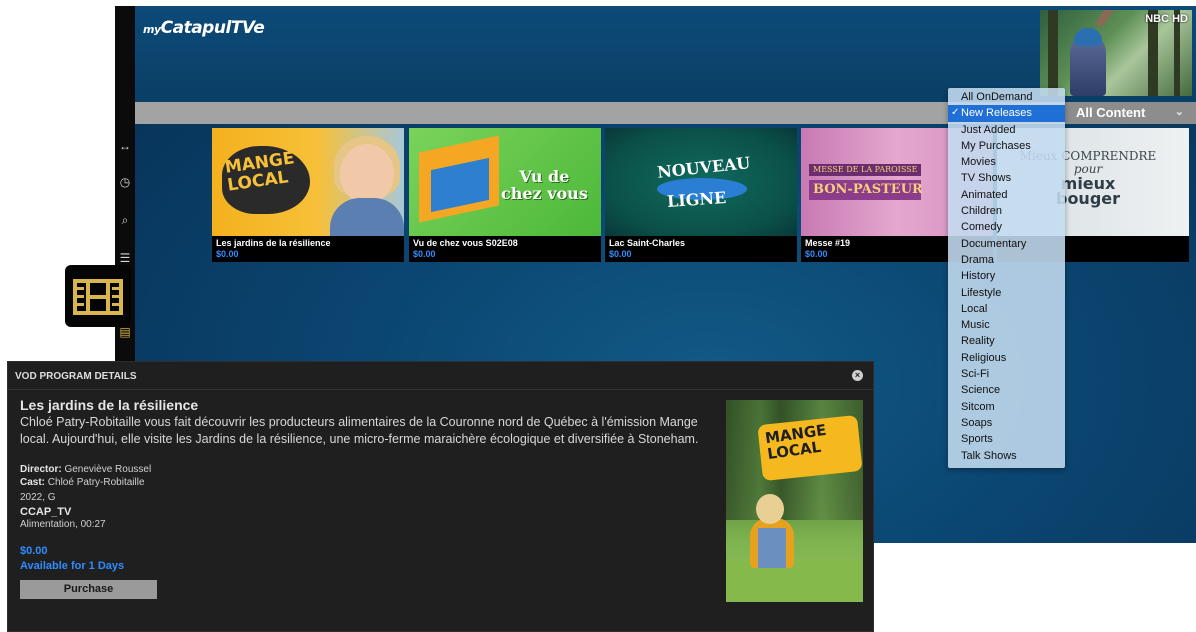 This screenshot has height=632, width=1196. I want to click on dropdown-item: Talk Shows, so click(1006, 456).